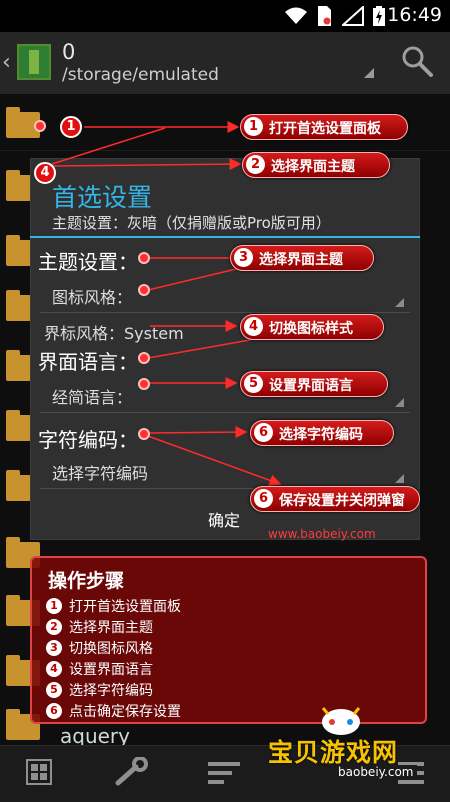 The width and height of the screenshot is (450, 802). I want to click on annotation-pill: 2 选择界面主题, so click(316, 165).